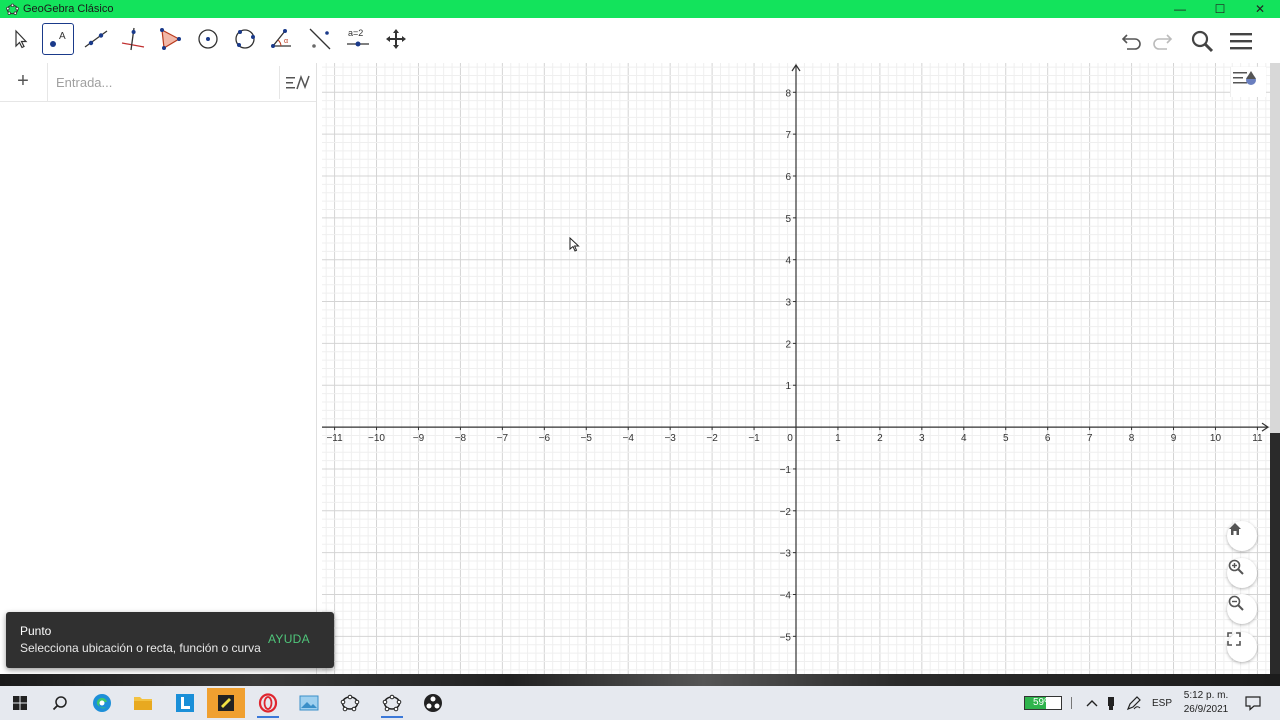  I want to click on y-tick-label: −4, so click(786, 595).